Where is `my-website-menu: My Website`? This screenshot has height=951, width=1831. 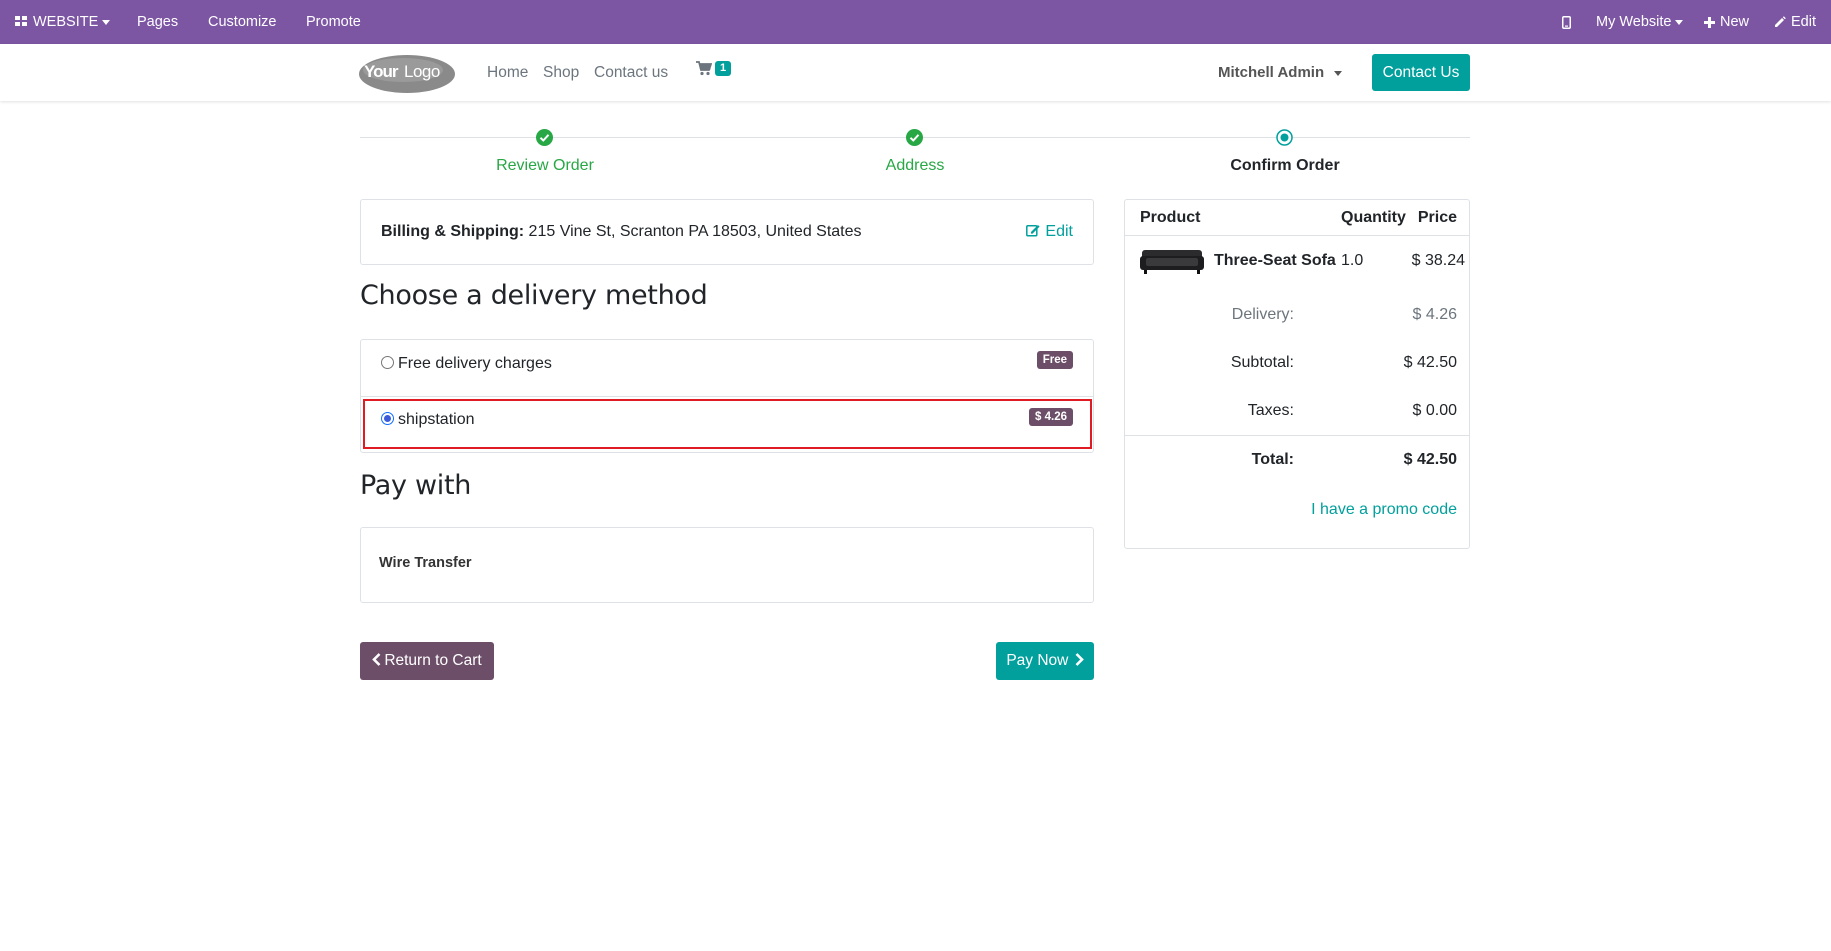 my-website-menu: My Website is located at coordinates (1640, 22).